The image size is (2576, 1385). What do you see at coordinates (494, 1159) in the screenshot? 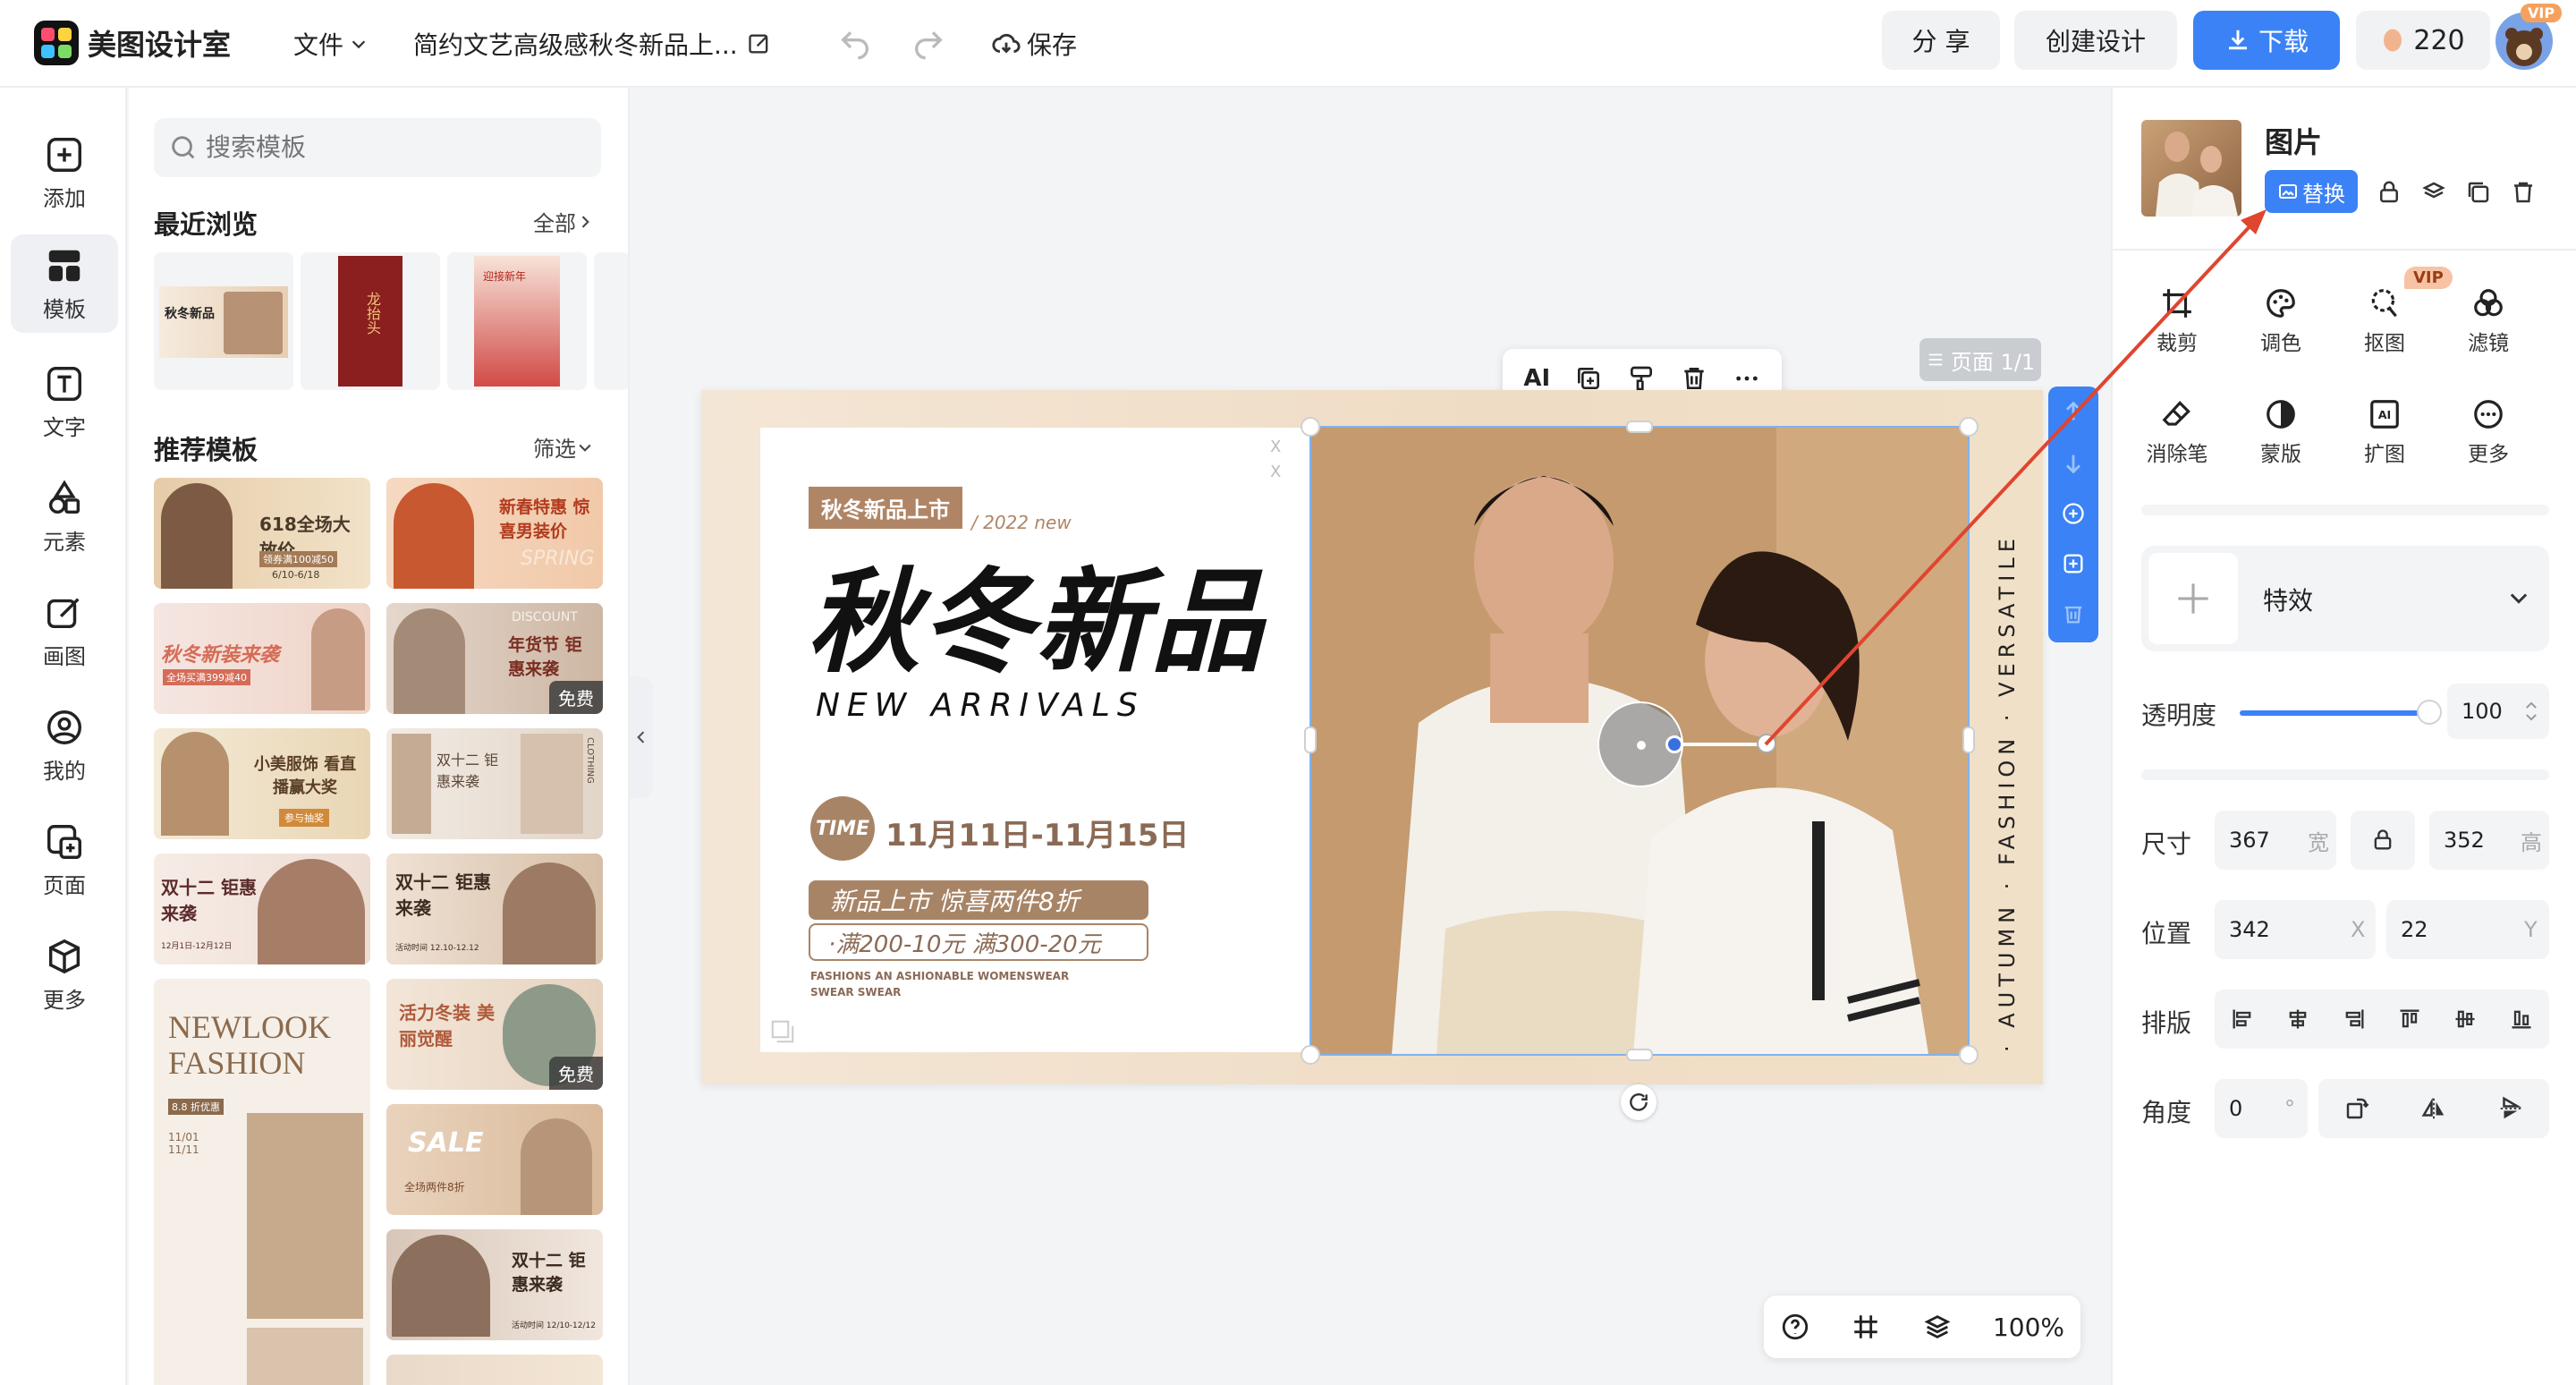
I see `template-card: SALE 全场两件8折` at bounding box center [494, 1159].